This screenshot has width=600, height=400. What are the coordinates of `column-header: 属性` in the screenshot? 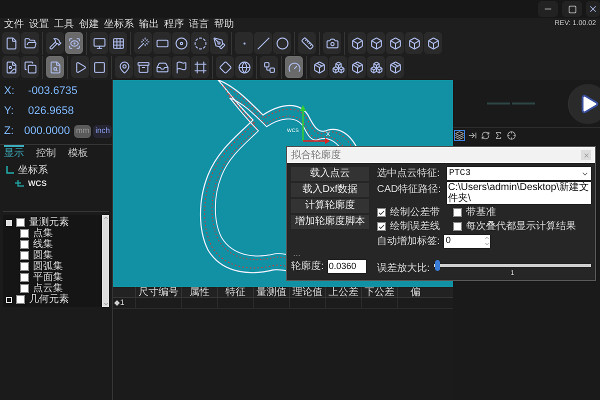 It's located at (199, 292).